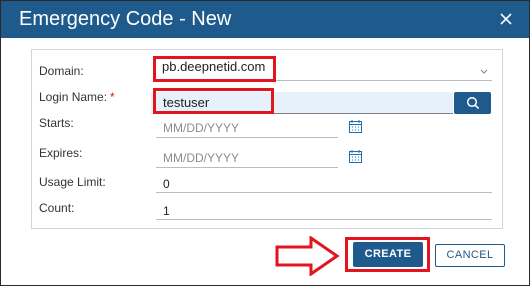 The width and height of the screenshot is (530, 286). I want to click on usage-limit-input: 0, so click(166, 184).